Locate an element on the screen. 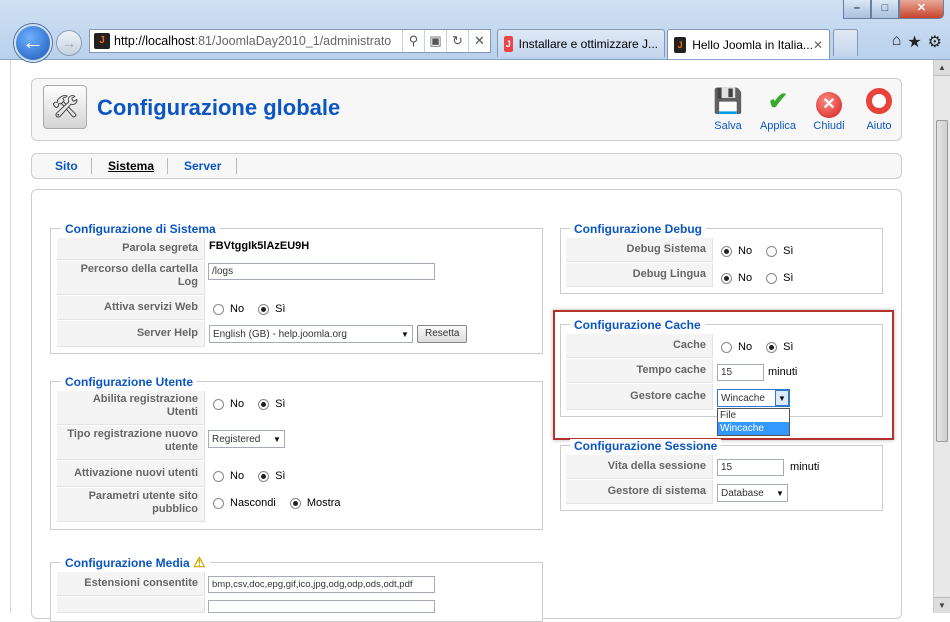 The height and width of the screenshot is (622, 950). reset-button: Resetta is located at coordinates (442, 334).